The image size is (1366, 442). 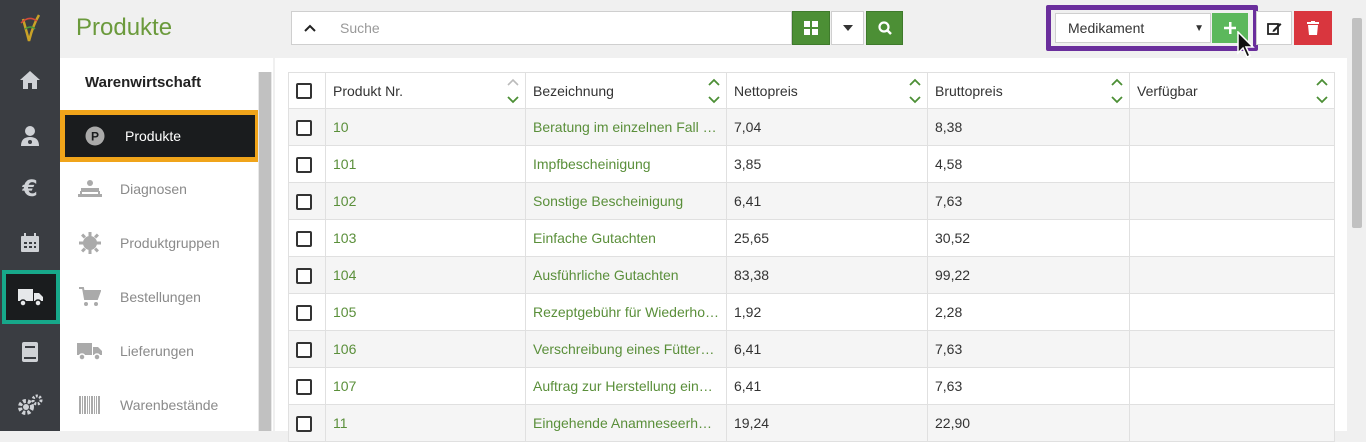 I want to click on search-icon, so click(x=884, y=28).